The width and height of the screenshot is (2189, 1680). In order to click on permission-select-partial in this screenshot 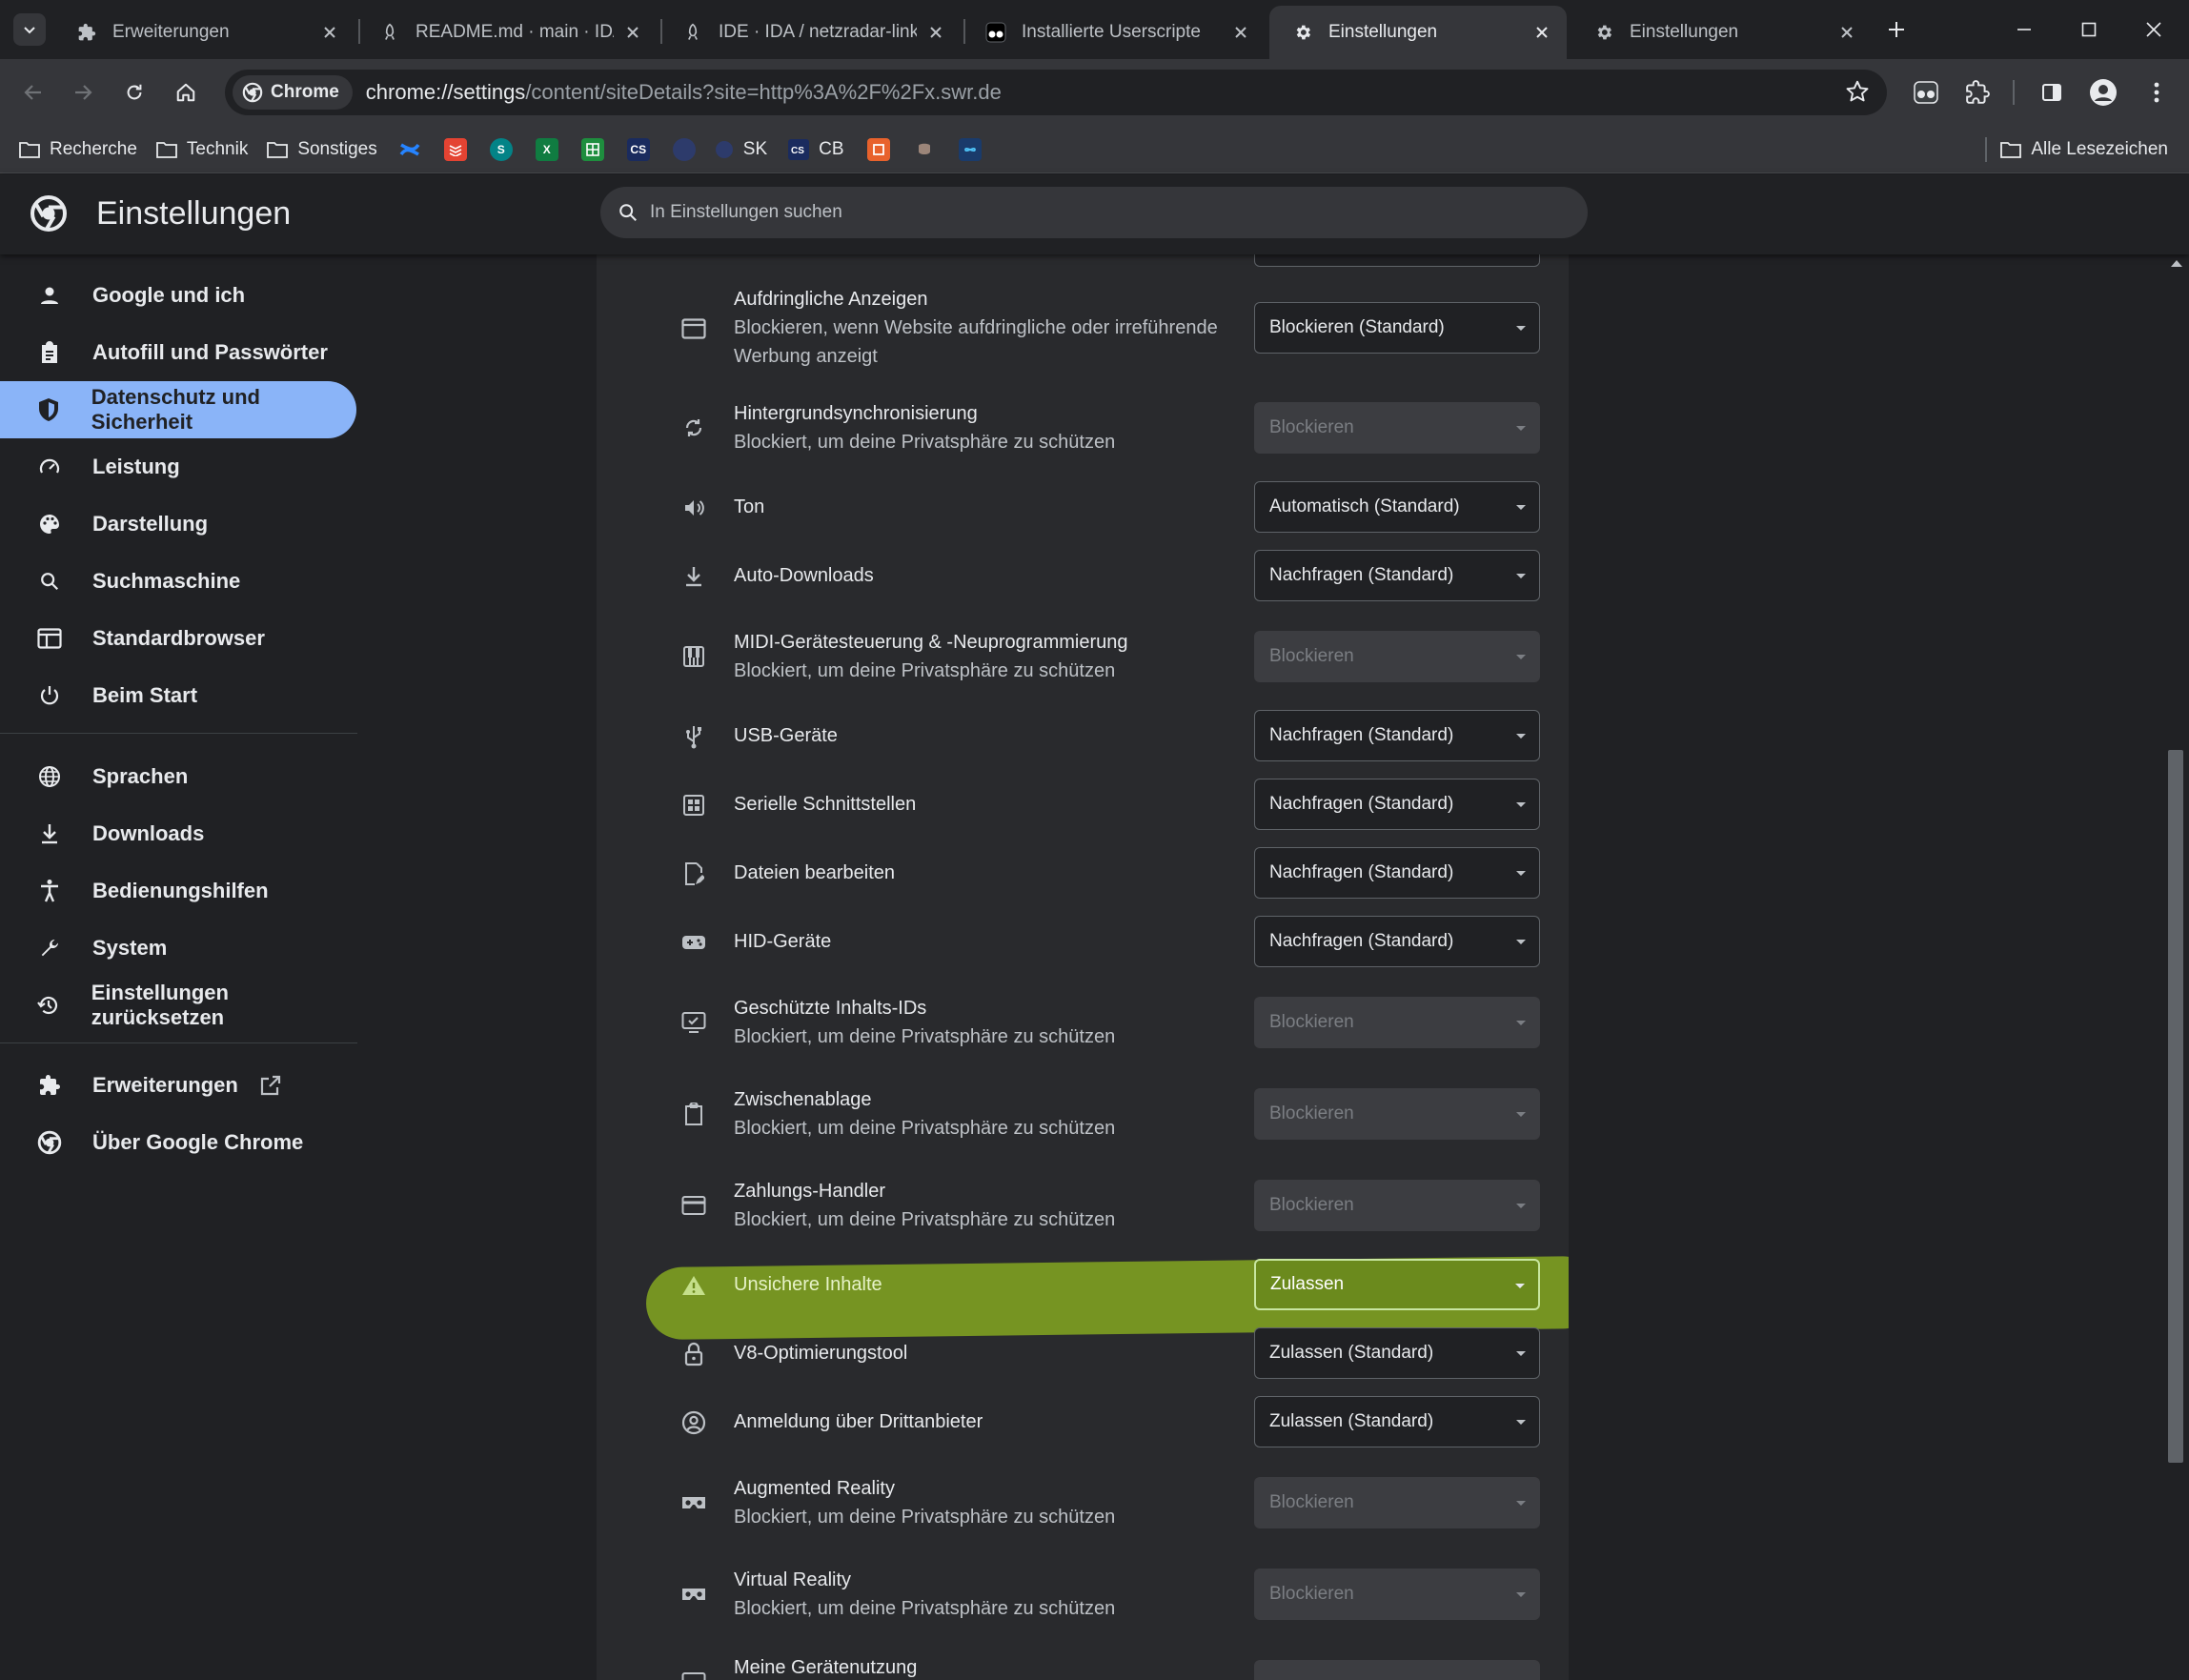, I will do `click(1397, 260)`.